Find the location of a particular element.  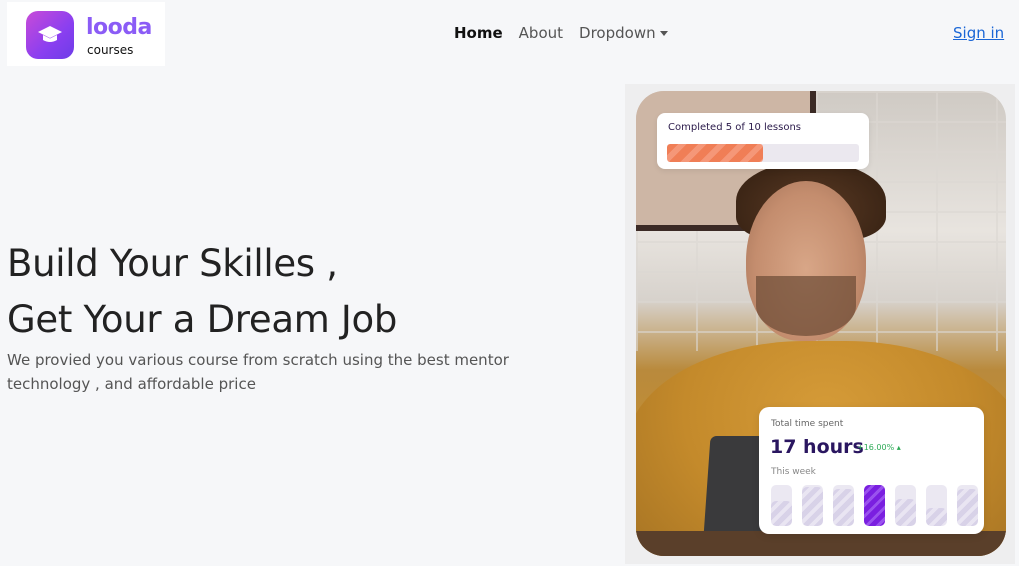

brand-subtitle: courses is located at coordinates (110, 50).